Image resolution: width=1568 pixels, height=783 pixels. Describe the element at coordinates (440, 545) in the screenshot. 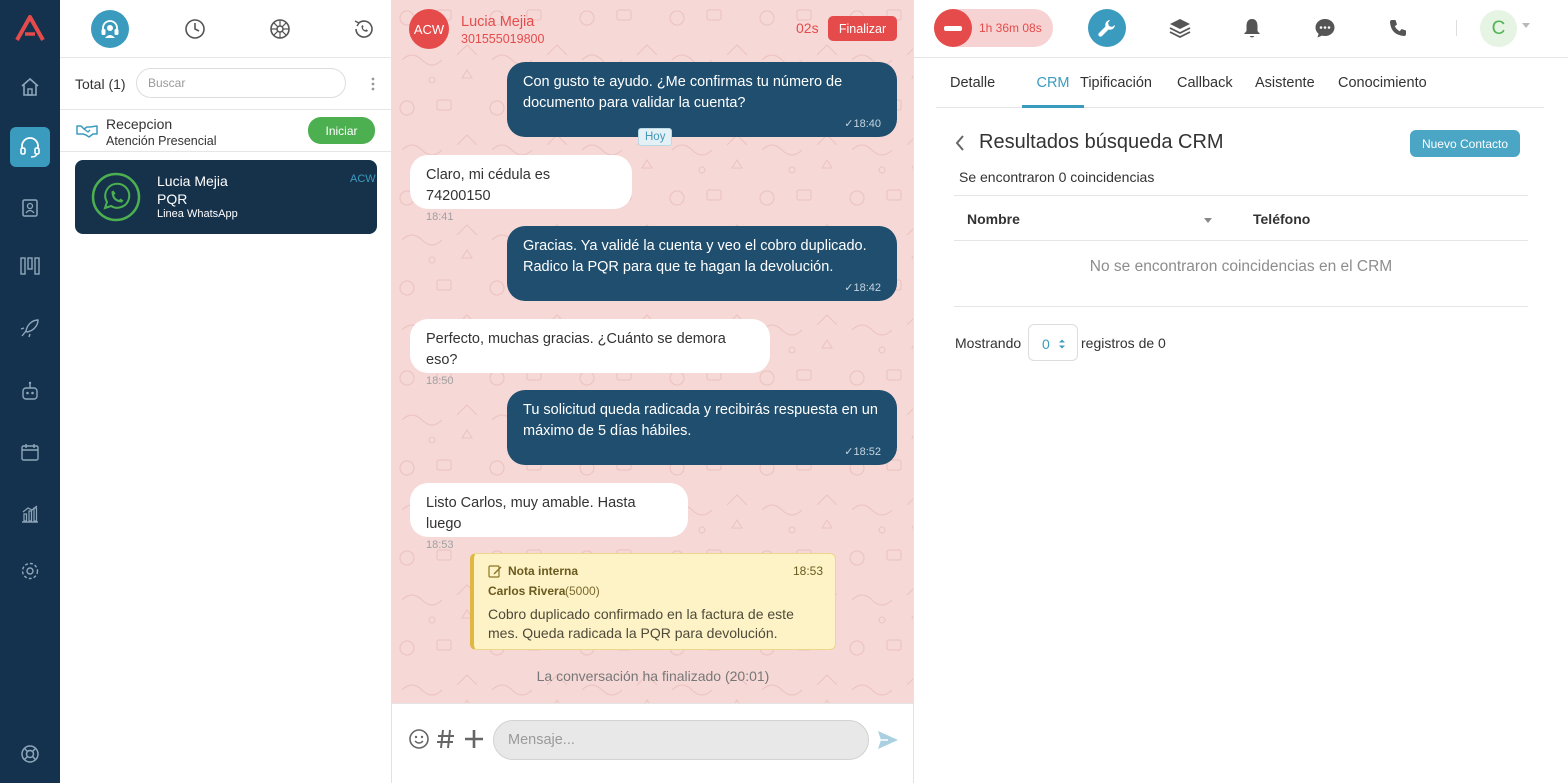

I see `message-time: 18:53` at that location.